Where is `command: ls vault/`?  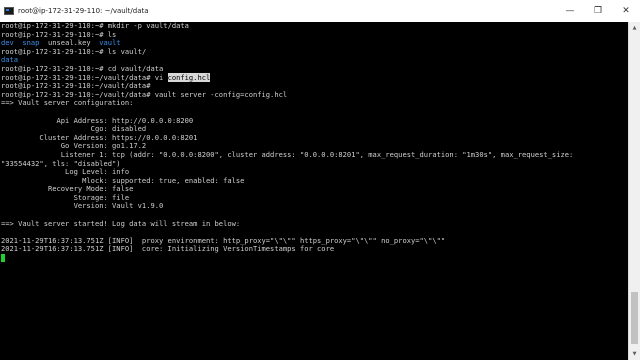 command: ls vault/ is located at coordinates (127, 51).